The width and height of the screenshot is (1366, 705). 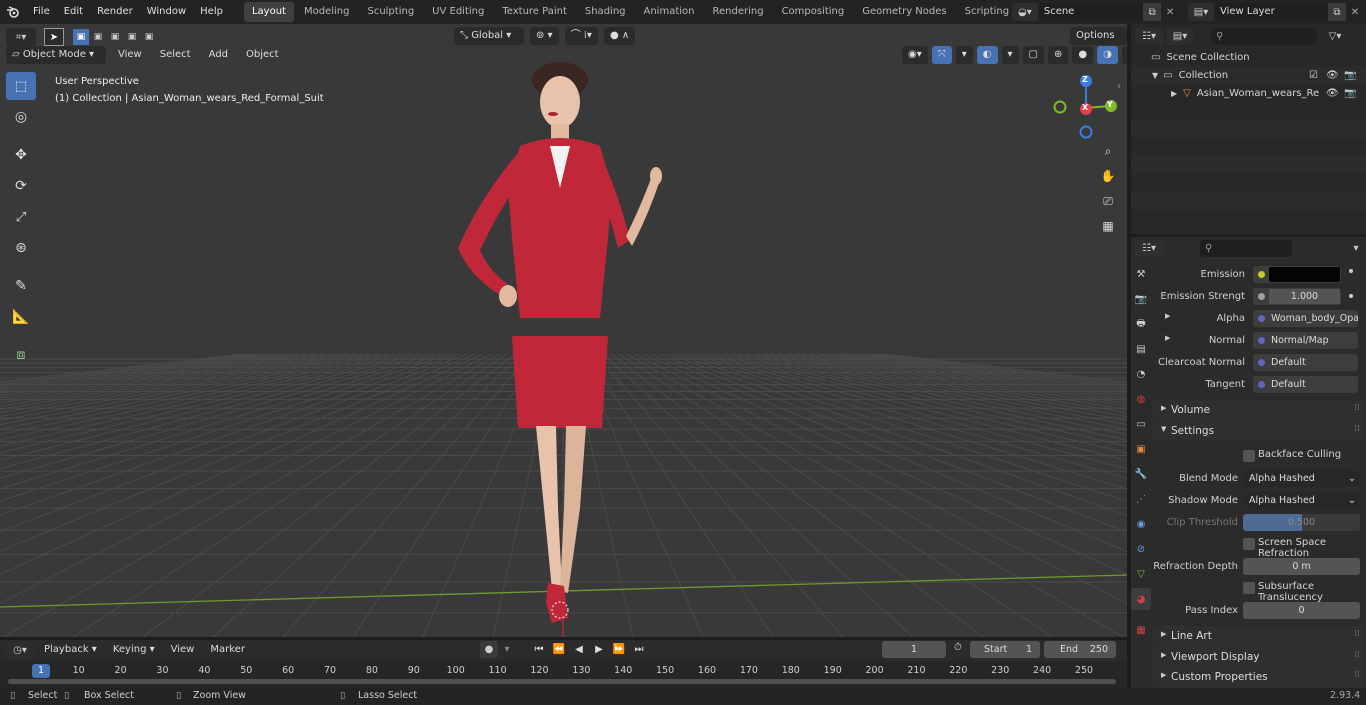 I want to click on delete-view-layer-icon: ✕, so click(x=1355, y=12).